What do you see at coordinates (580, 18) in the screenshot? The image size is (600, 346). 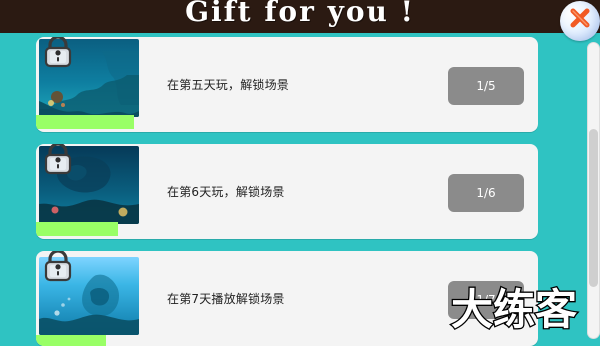 I see `close-icon` at bounding box center [580, 18].